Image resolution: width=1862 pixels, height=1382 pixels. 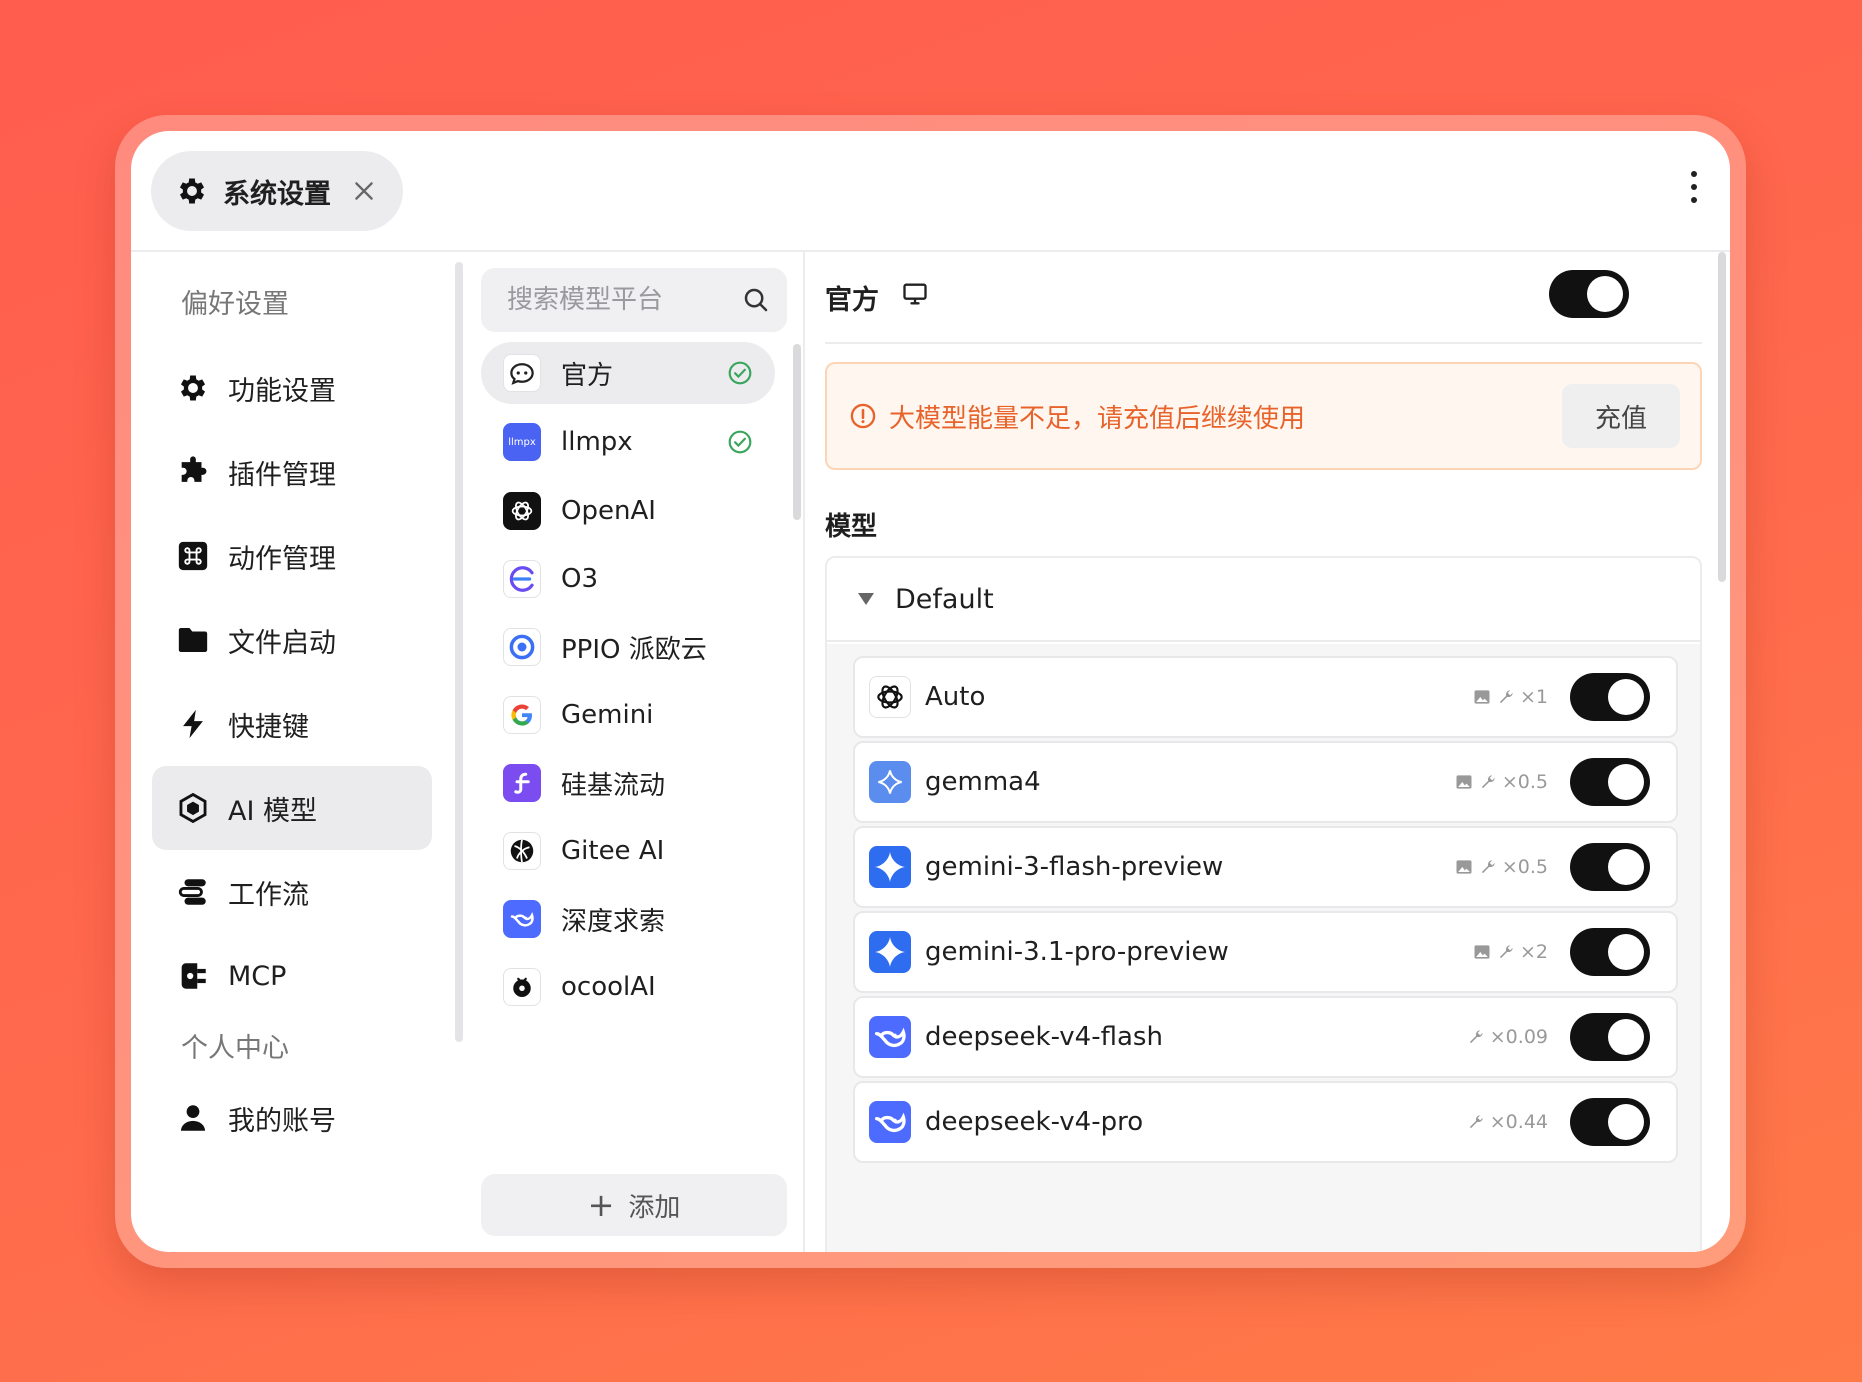 What do you see at coordinates (193, 976) in the screenshot?
I see `plug-icon` at bounding box center [193, 976].